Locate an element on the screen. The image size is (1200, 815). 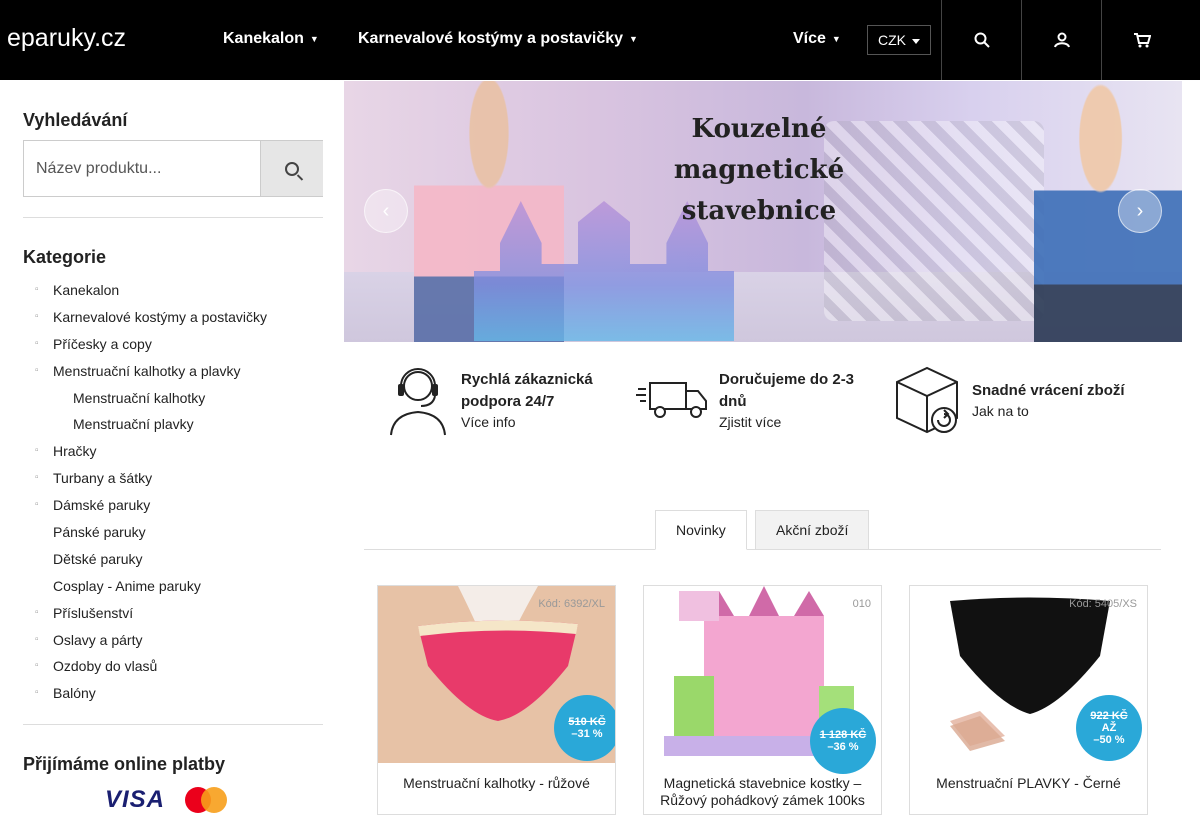
discount-percent: –36 % is located at coordinates (843, 747).